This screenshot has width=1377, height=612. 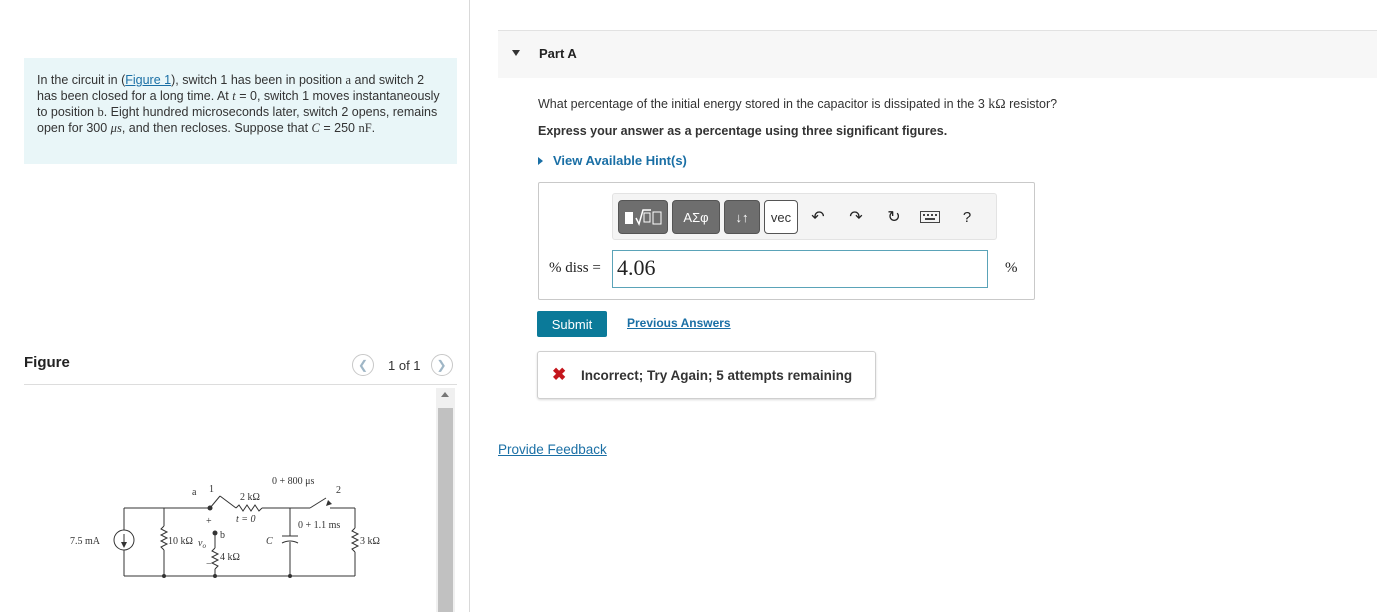 What do you see at coordinates (856, 217) in the screenshot?
I see `redo-icon: ↷` at bounding box center [856, 217].